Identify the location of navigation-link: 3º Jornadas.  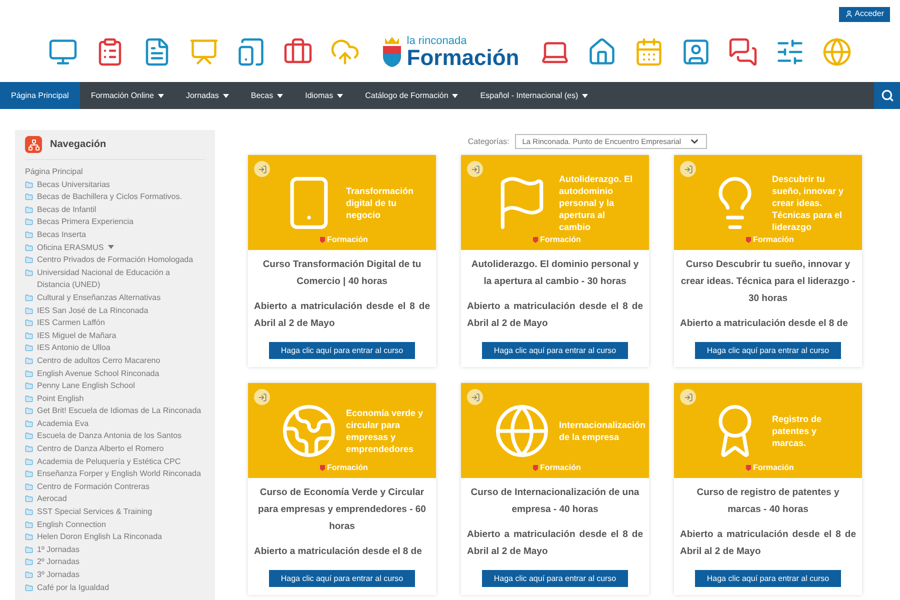
(58, 575).